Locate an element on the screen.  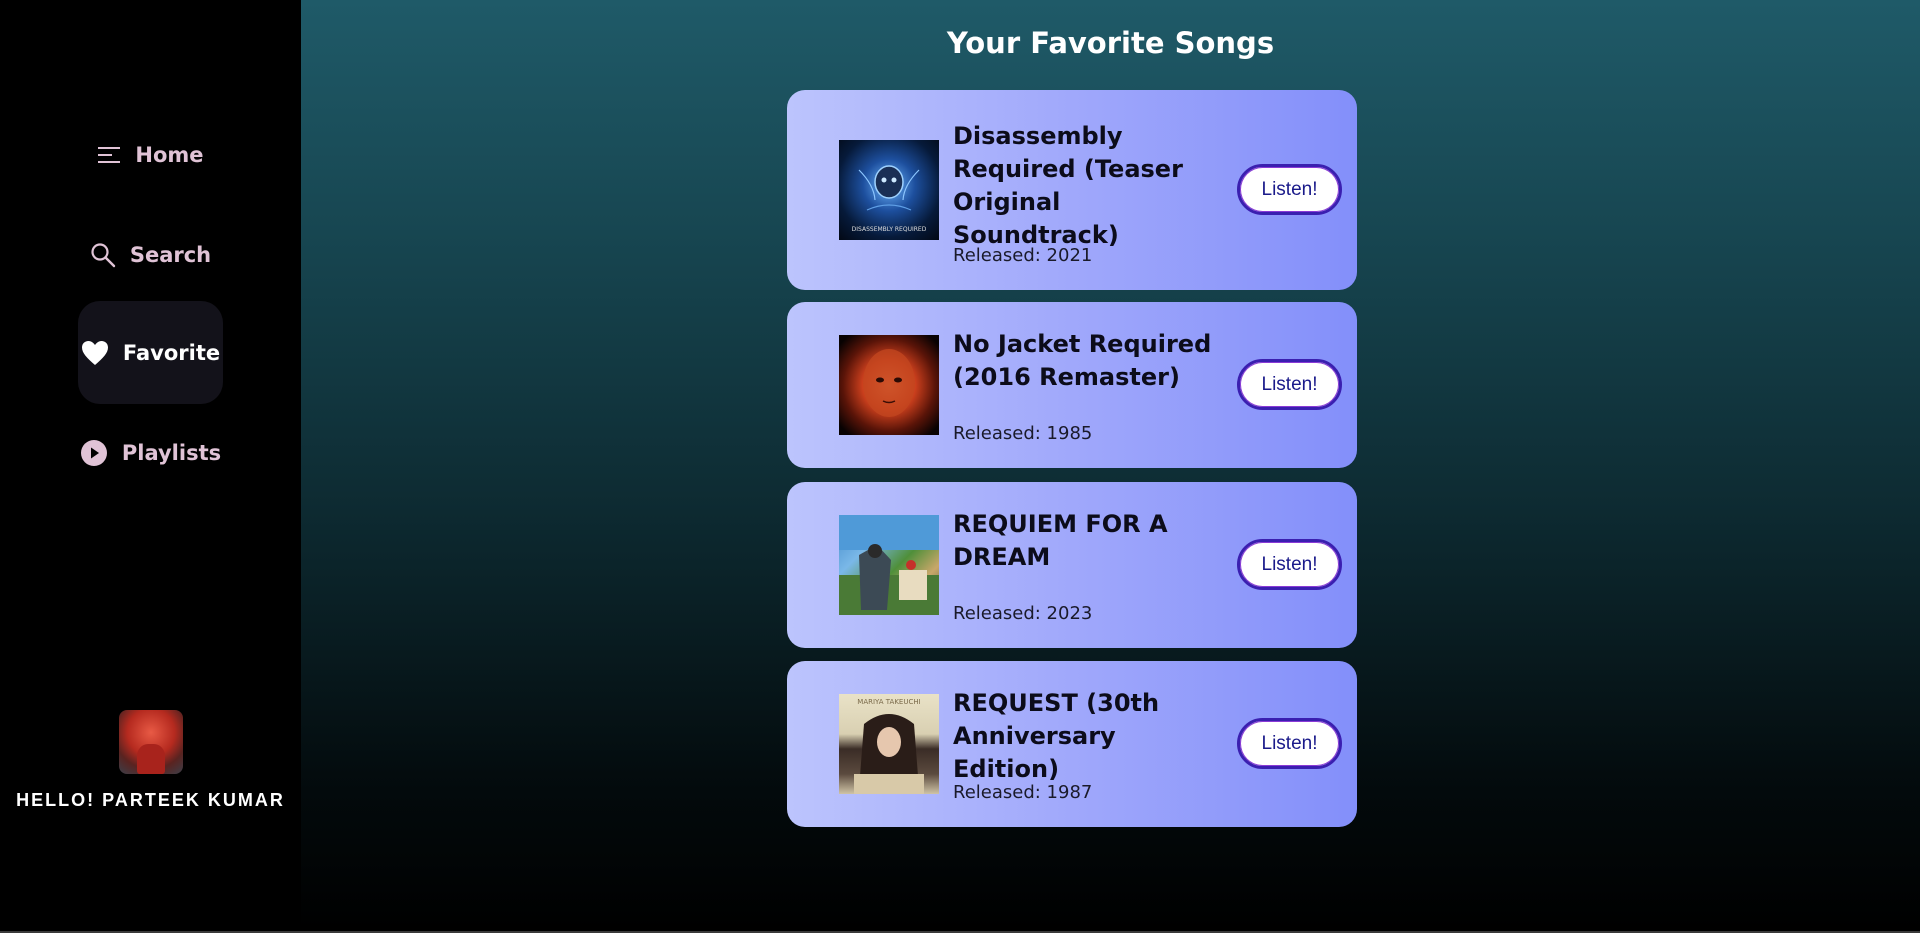
greeting-text: HELLO! PARTEEK KUMAR is located at coordinates (150, 800).